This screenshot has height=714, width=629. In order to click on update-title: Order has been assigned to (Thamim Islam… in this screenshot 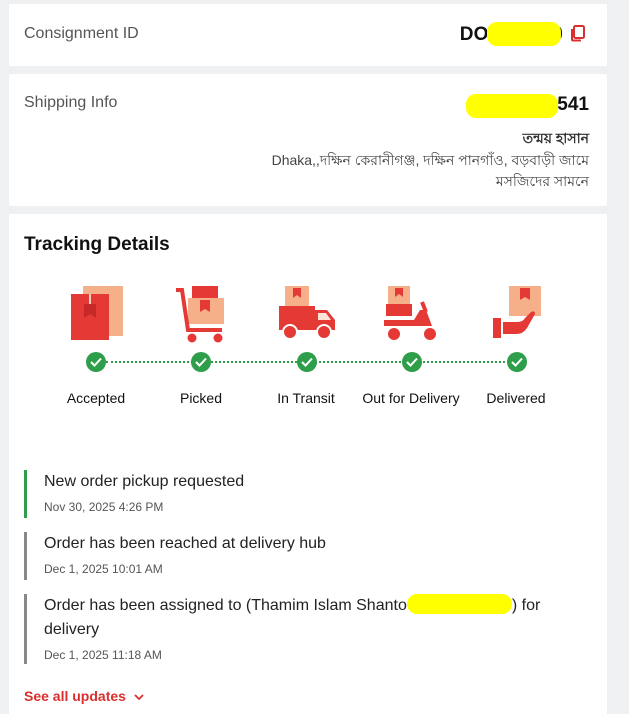, I will do `click(314, 618)`.